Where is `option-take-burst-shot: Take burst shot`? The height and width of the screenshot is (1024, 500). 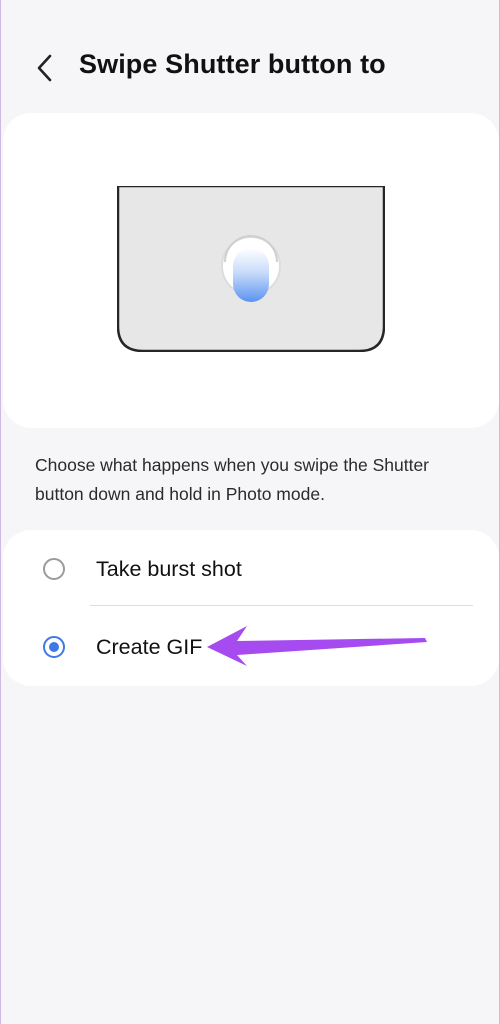 option-take-burst-shot: Take burst shot is located at coordinates (250, 569).